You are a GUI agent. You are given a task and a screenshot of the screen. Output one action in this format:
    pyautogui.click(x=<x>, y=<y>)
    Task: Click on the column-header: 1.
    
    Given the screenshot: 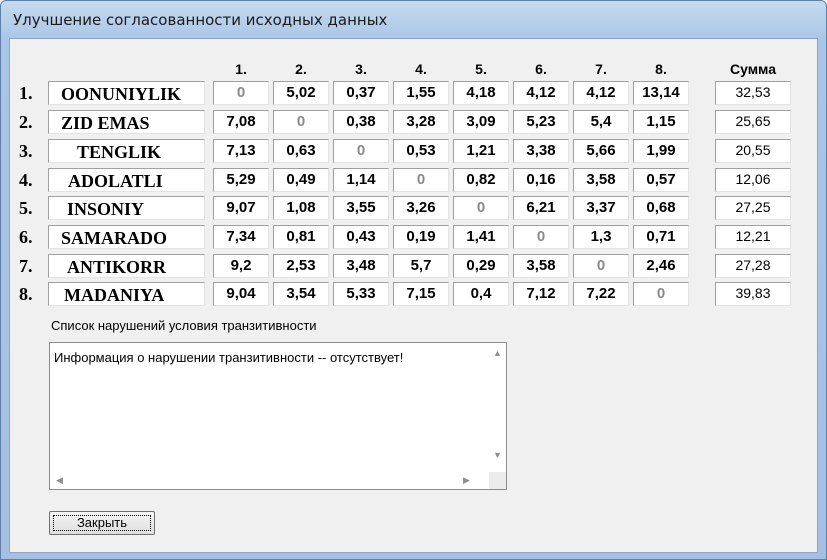 What is the action you would take?
    pyautogui.click(x=241, y=69)
    